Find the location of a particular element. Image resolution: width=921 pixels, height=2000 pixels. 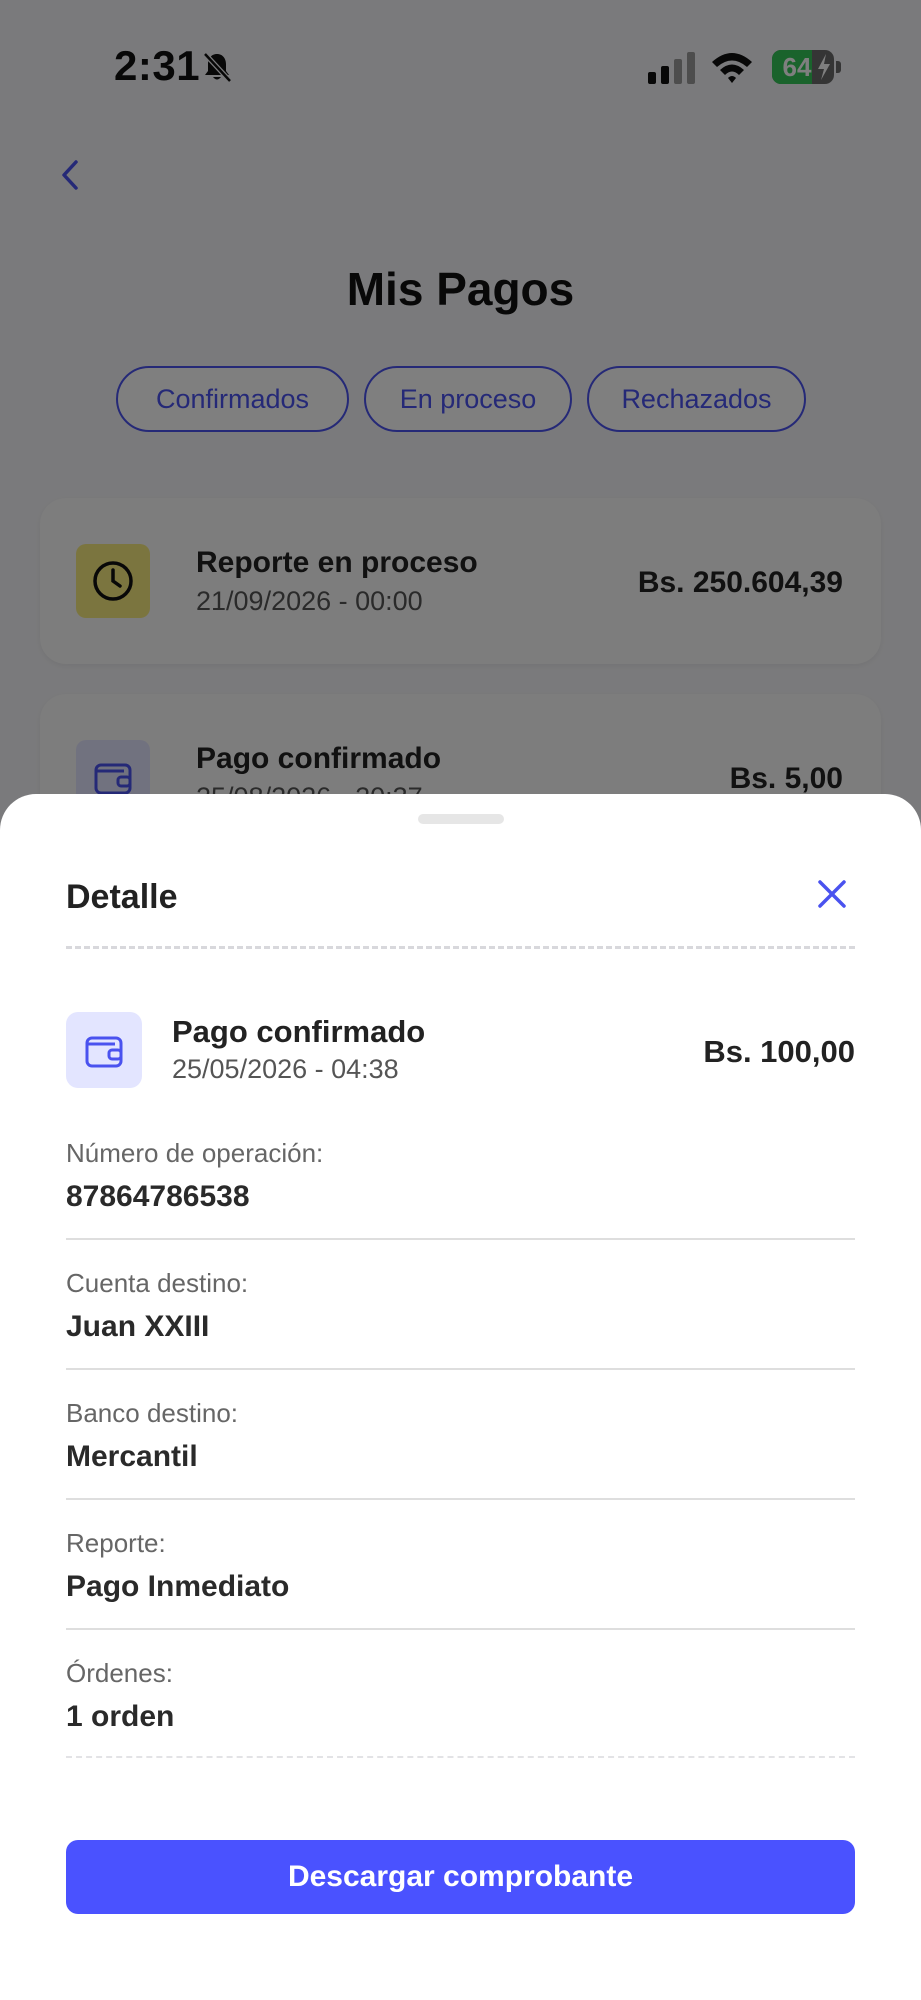

close-icon is located at coordinates (832, 894).